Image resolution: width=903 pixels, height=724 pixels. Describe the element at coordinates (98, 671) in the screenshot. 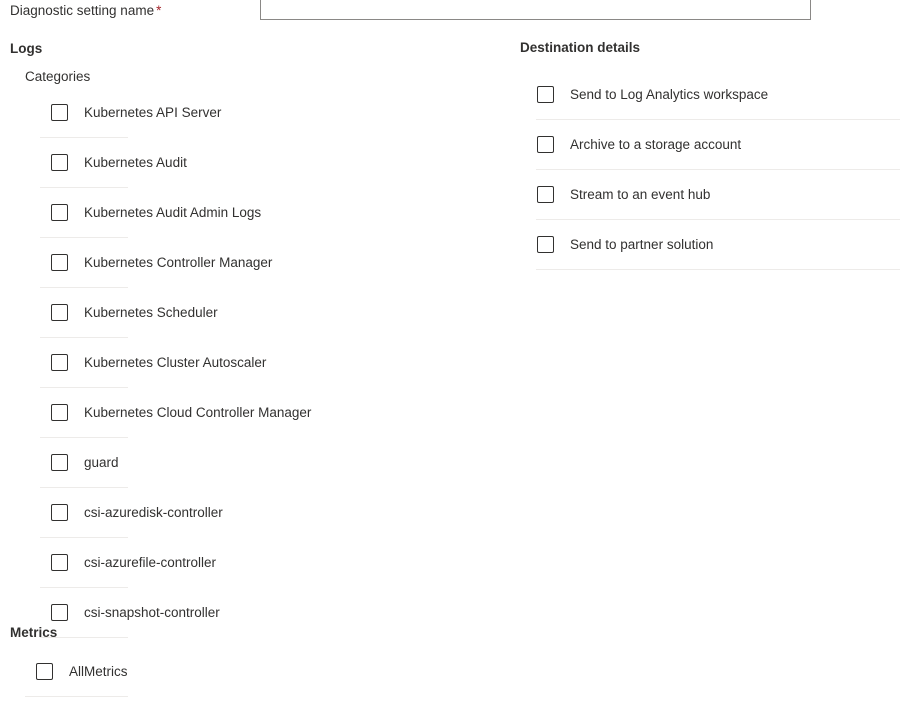

I see `checkbox-label: AllMetrics` at that location.